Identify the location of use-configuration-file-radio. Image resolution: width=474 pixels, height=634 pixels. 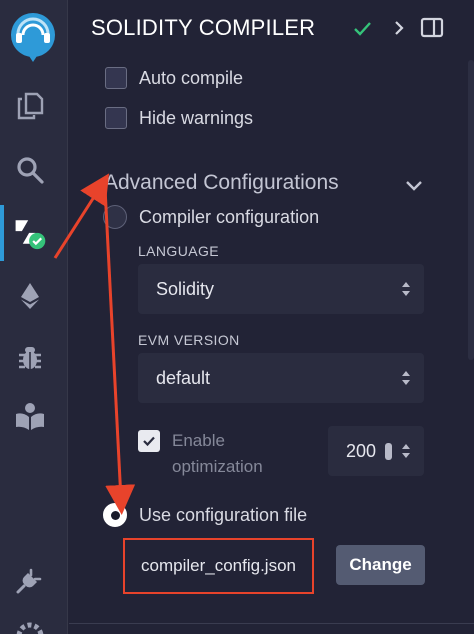
(115, 515).